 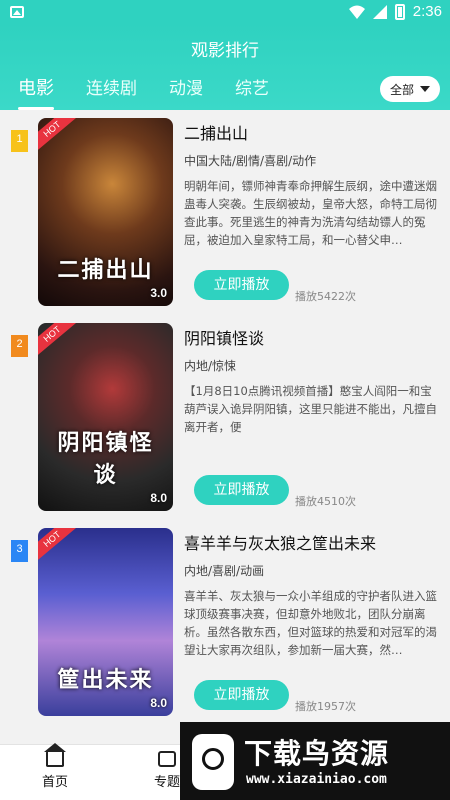 I want to click on movie-genre: 中国大陆/剧情/喜剧/动作, so click(x=250, y=161).